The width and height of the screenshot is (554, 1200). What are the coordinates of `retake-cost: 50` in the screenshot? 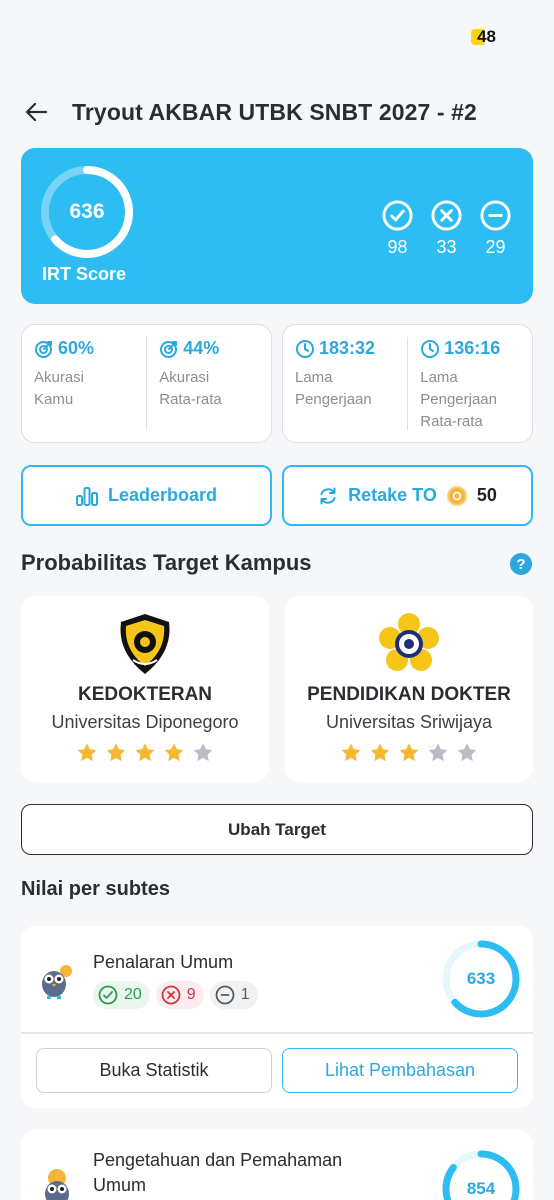 It's located at (486, 495).